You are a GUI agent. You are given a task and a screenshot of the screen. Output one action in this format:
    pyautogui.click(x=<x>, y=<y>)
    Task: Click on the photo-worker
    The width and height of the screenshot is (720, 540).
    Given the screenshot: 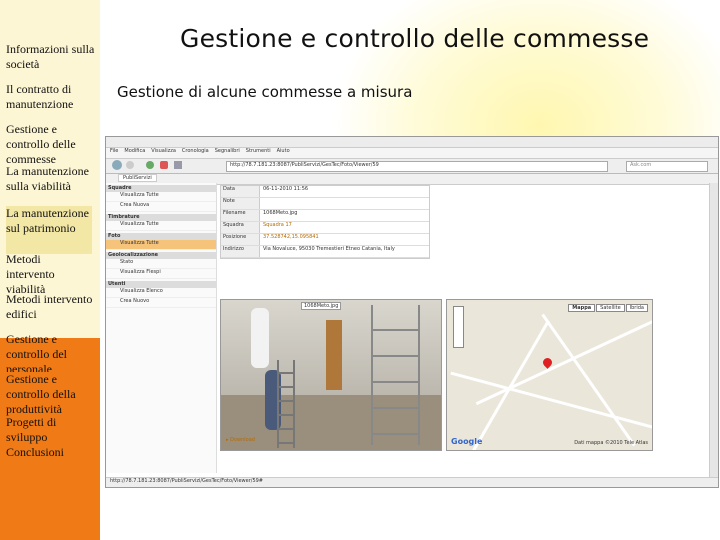 What is the action you would take?
    pyautogui.click(x=260, y=338)
    